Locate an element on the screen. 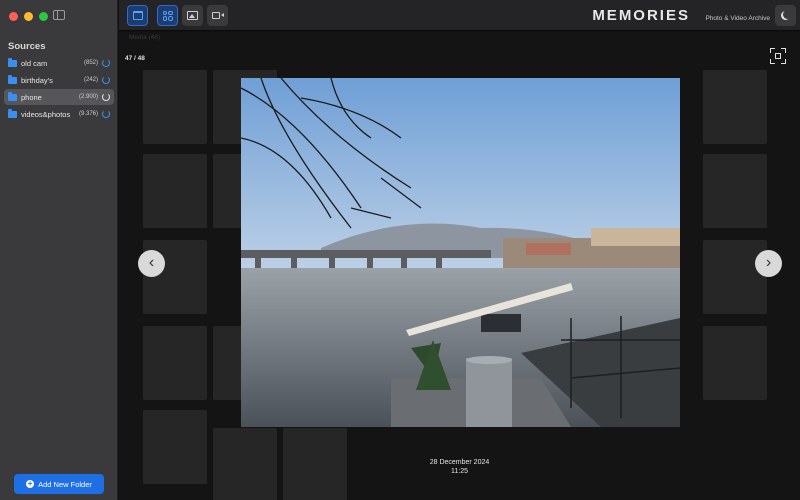 This screenshot has height=500, width=800. video-icon is located at coordinates (218, 15).